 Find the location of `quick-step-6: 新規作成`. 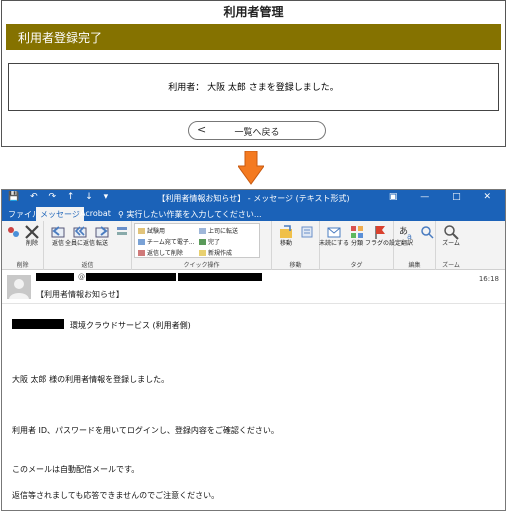

quick-step-6: 新規作成 is located at coordinates (215, 252).